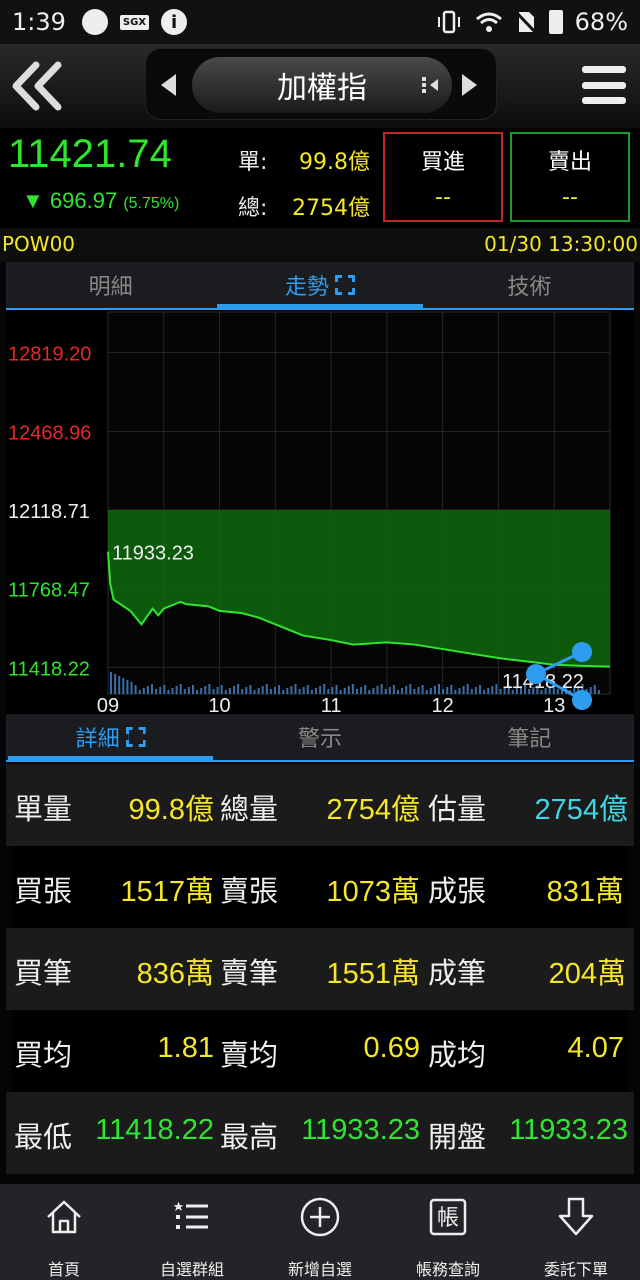 This screenshot has height=1280, width=640. I want to click on single-volume-value: 99.8億, so click(334, 162).